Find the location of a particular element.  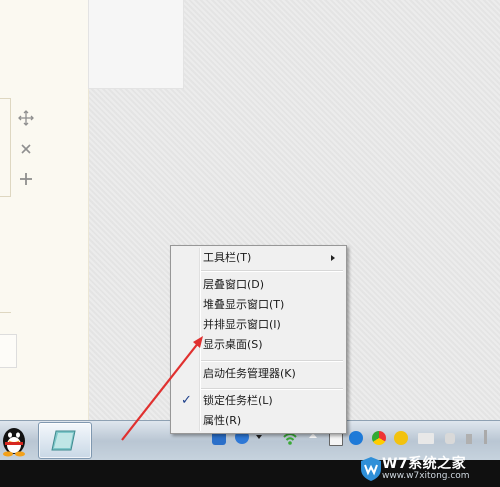

watermark: W7系统之家 www.w7xitong.com is located at coordinates (430, 468).